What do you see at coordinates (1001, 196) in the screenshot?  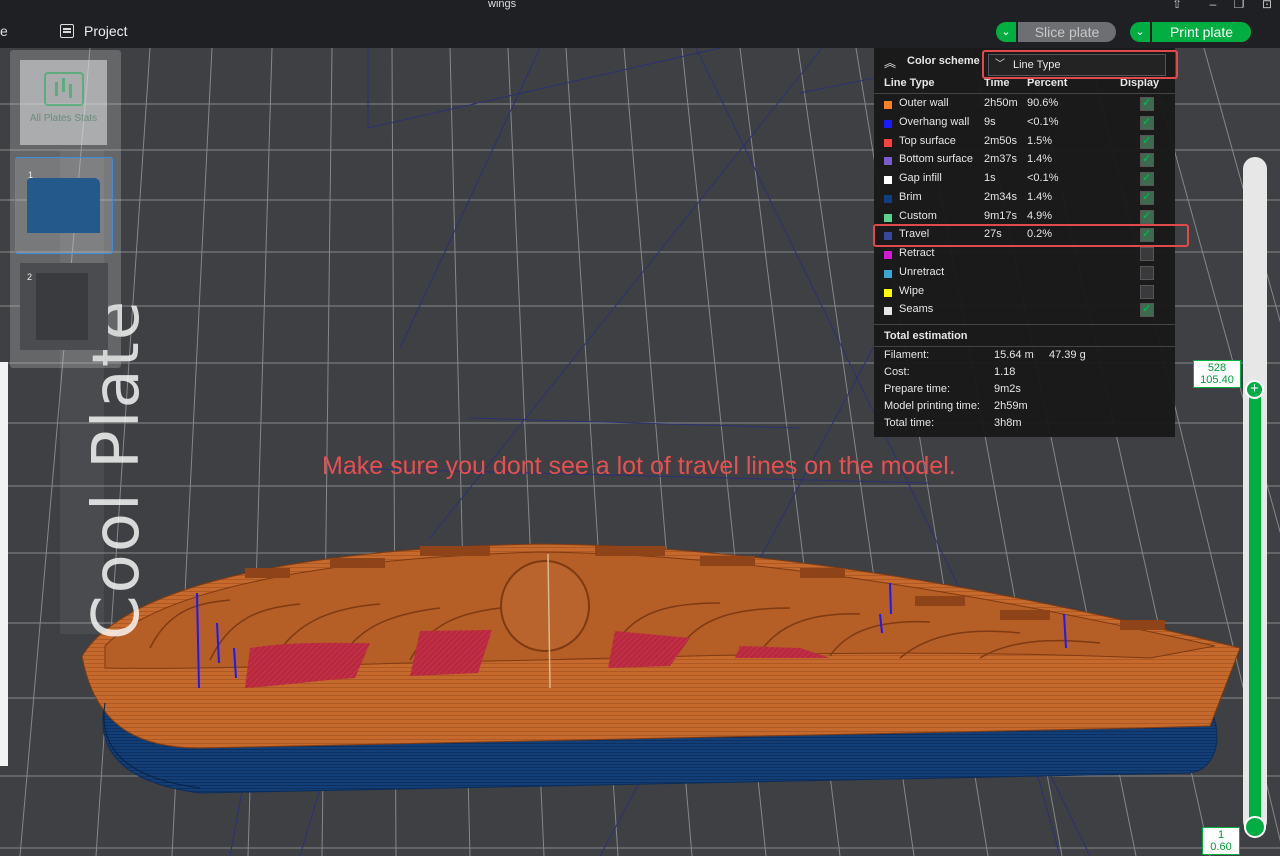 I see `line-type-time: 2m34s` at bounding box center [1001, 196].